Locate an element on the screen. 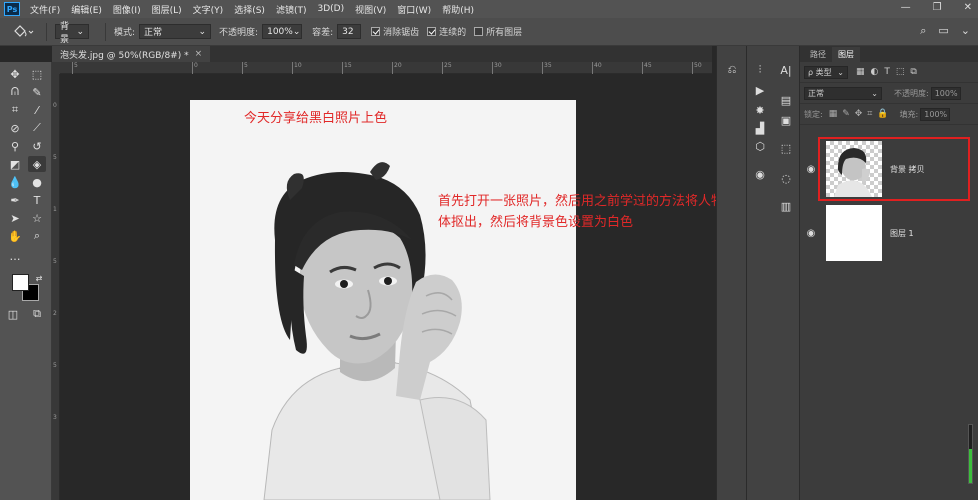 This screenshot has height=500, width=978. history-brush-tool-icon: ↺ is located at coordinates (37, 146).